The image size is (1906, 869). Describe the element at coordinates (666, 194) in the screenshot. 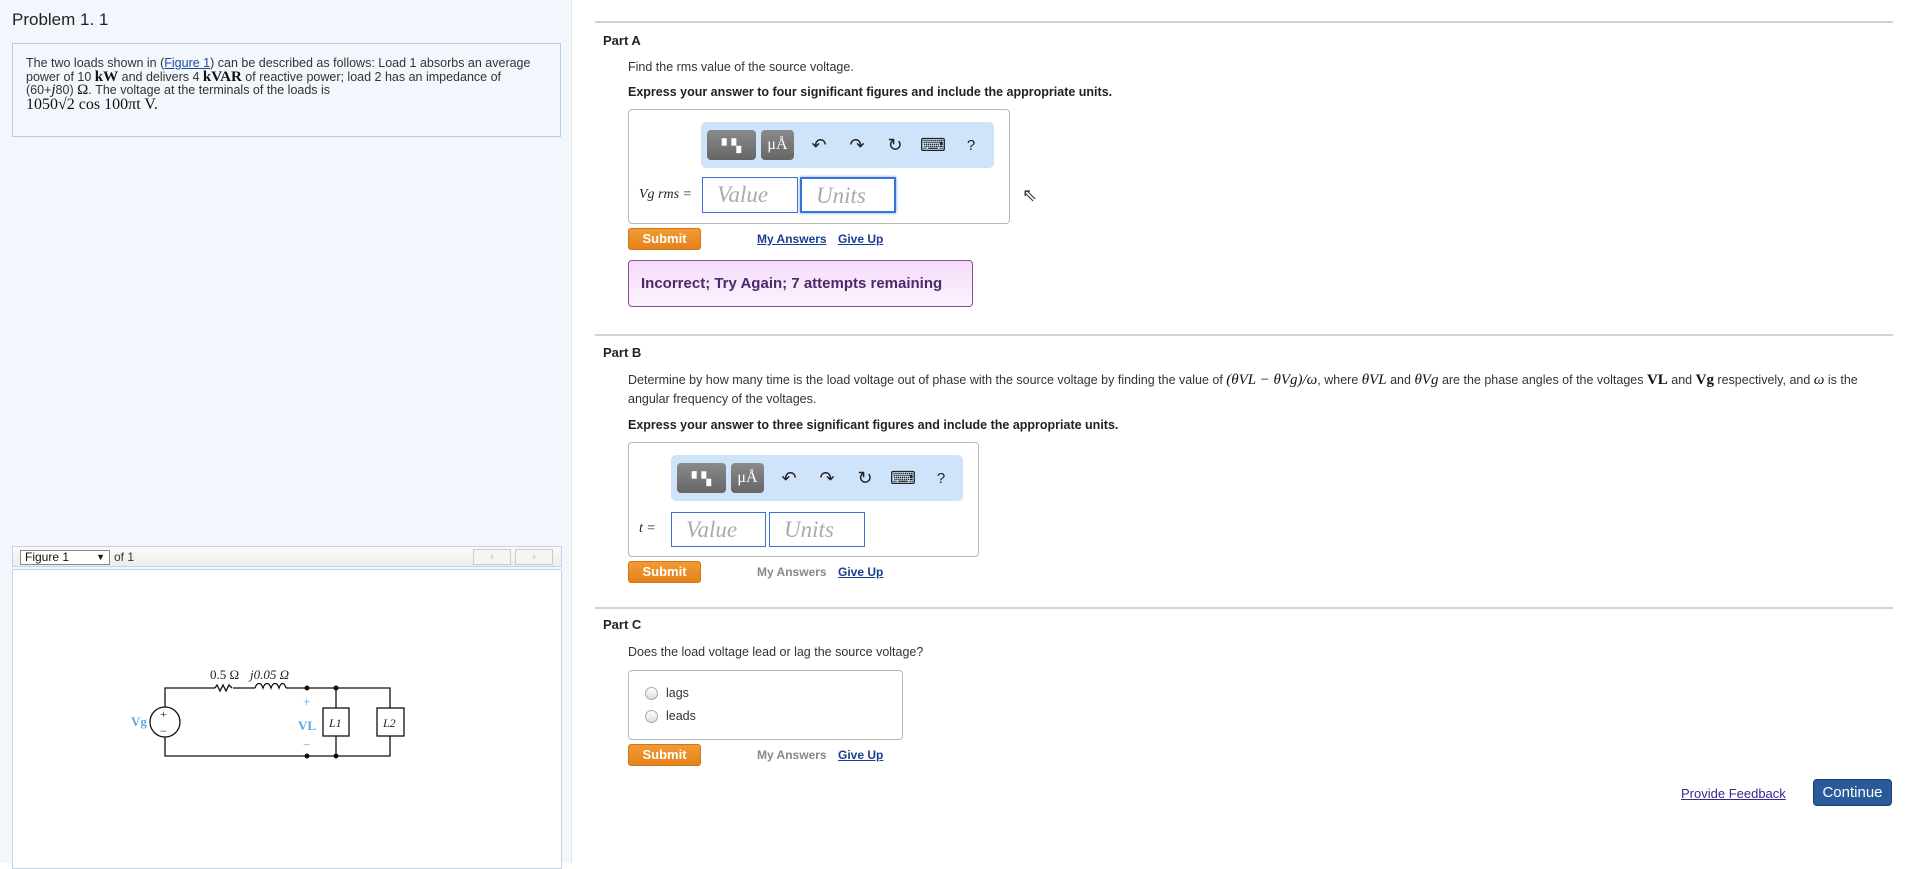

I see `vg-rms-label: Vg rms =` at that location.